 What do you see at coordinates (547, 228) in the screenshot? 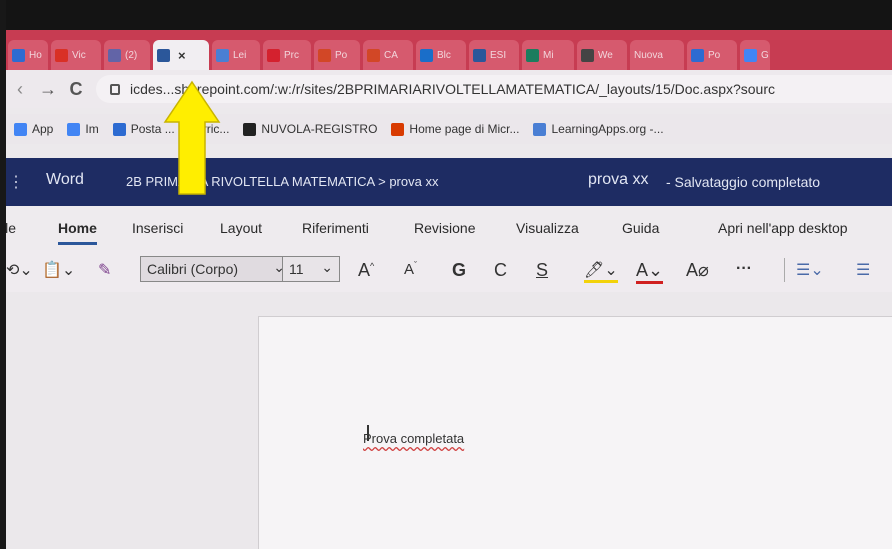
I see `ribbon-tab: Visualizza` at bounding box center [547, 228].